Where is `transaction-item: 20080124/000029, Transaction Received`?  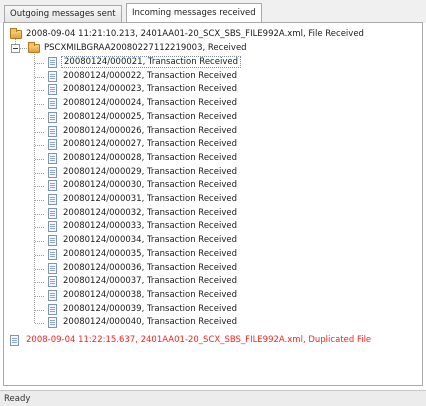 transaction-item: 20080124/000029, Transaction Received is located at coordinates (143, 172).